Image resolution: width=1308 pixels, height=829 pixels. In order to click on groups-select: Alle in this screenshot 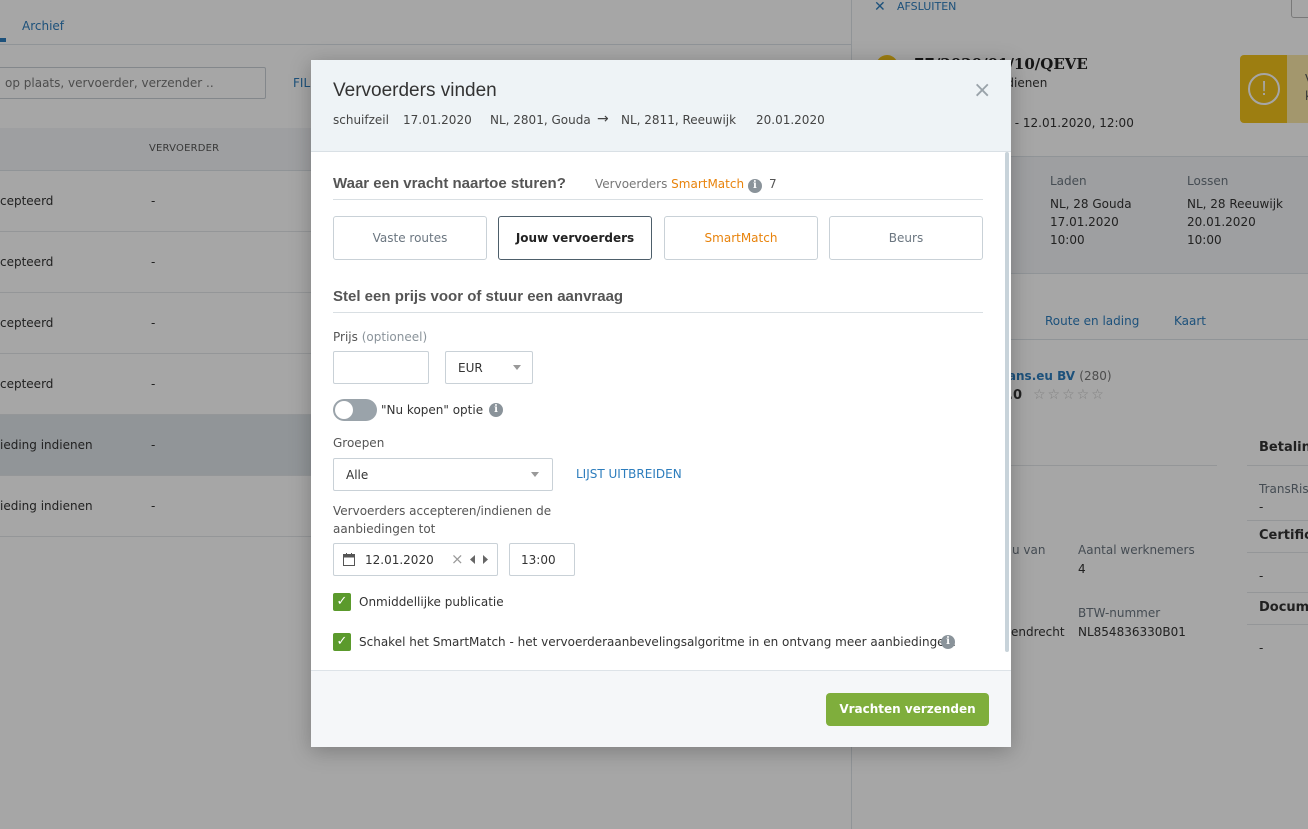, I will do `click(443, 474)`.